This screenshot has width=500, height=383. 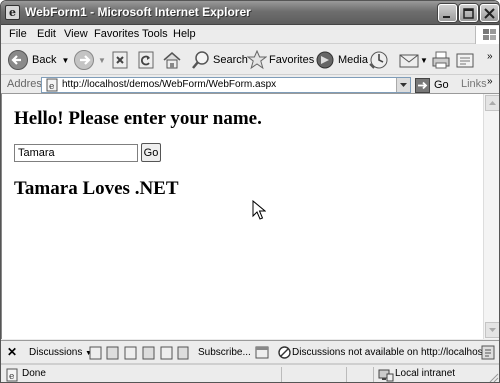 What do you see at coordinates (139, 353) in the screenshot?
I see `discussion-tools-icons` at bounding box center [139, 353].